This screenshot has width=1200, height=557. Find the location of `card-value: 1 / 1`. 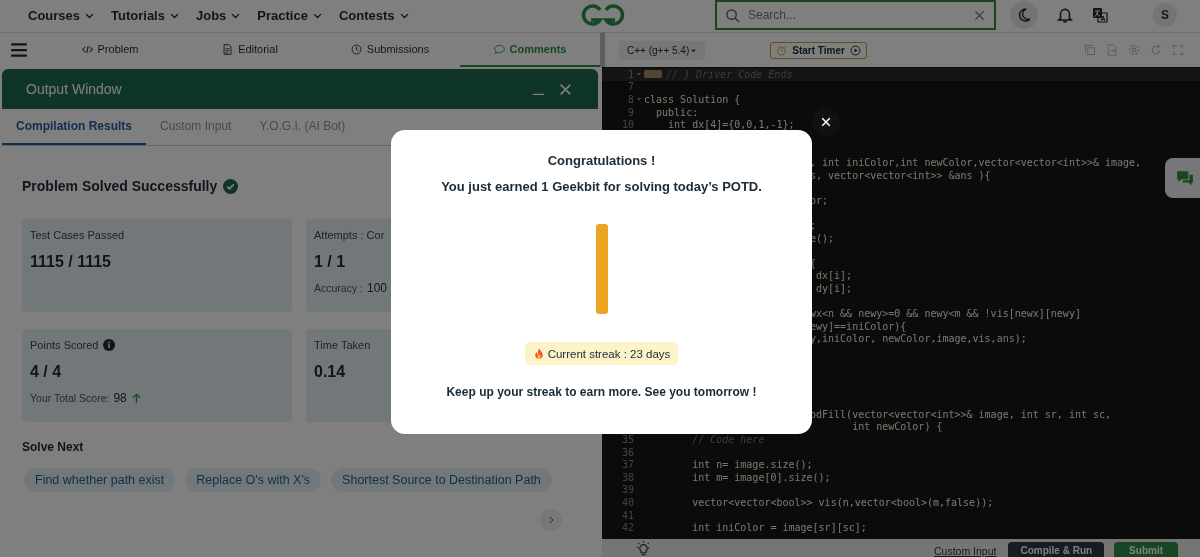

card-value: 1 / 1 is located at coordinates (330, 262).